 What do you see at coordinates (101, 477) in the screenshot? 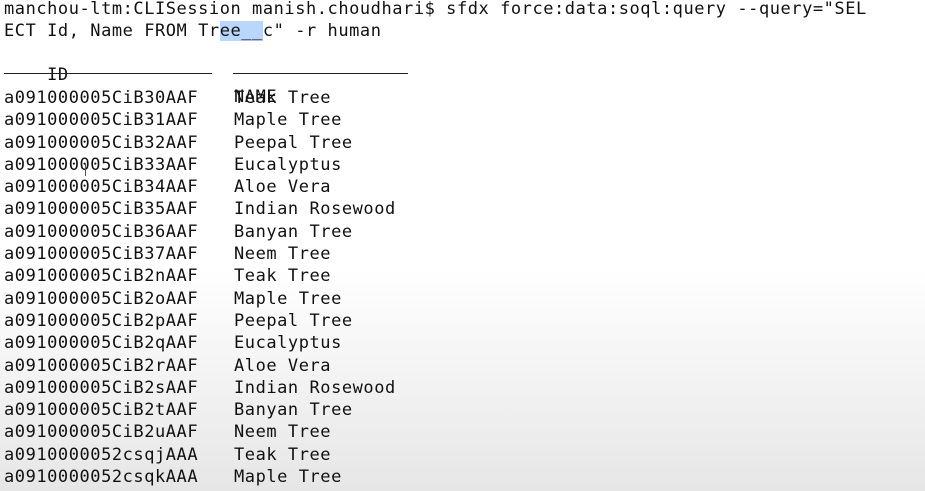
I see `record-id: a0910000052csqkAAA` at bounding box center [101, 477].